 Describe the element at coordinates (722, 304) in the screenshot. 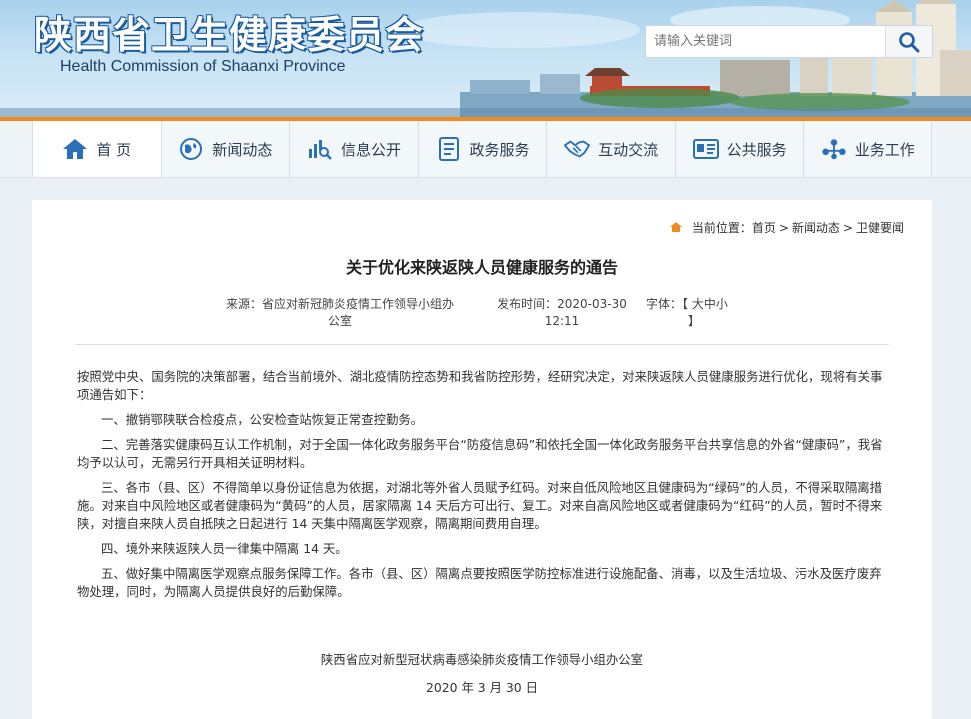

I see `font-size-small: 小` at that location.